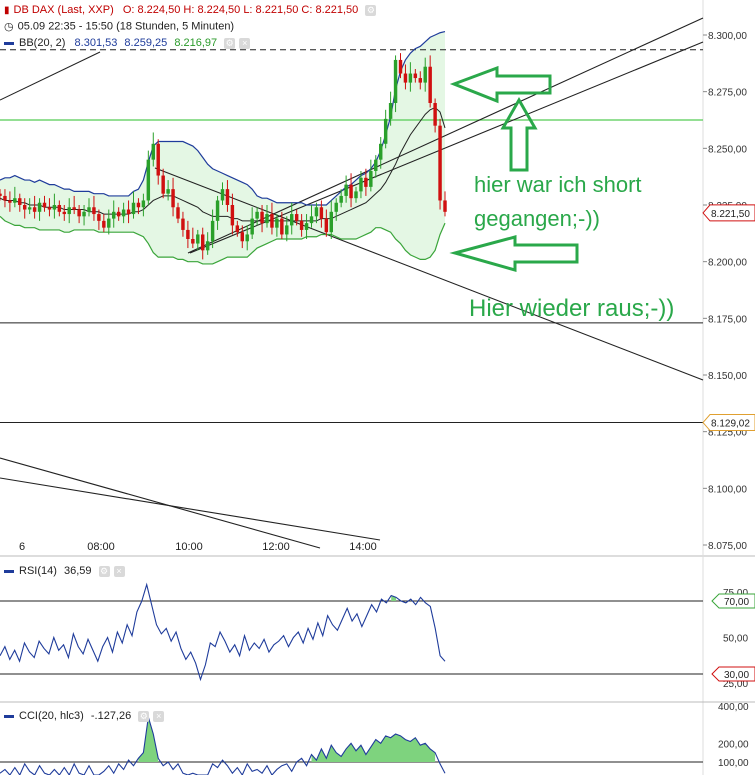 The image size is (755, 775). I want to click on bb-name: BB(20, 2), so click(42, 43).